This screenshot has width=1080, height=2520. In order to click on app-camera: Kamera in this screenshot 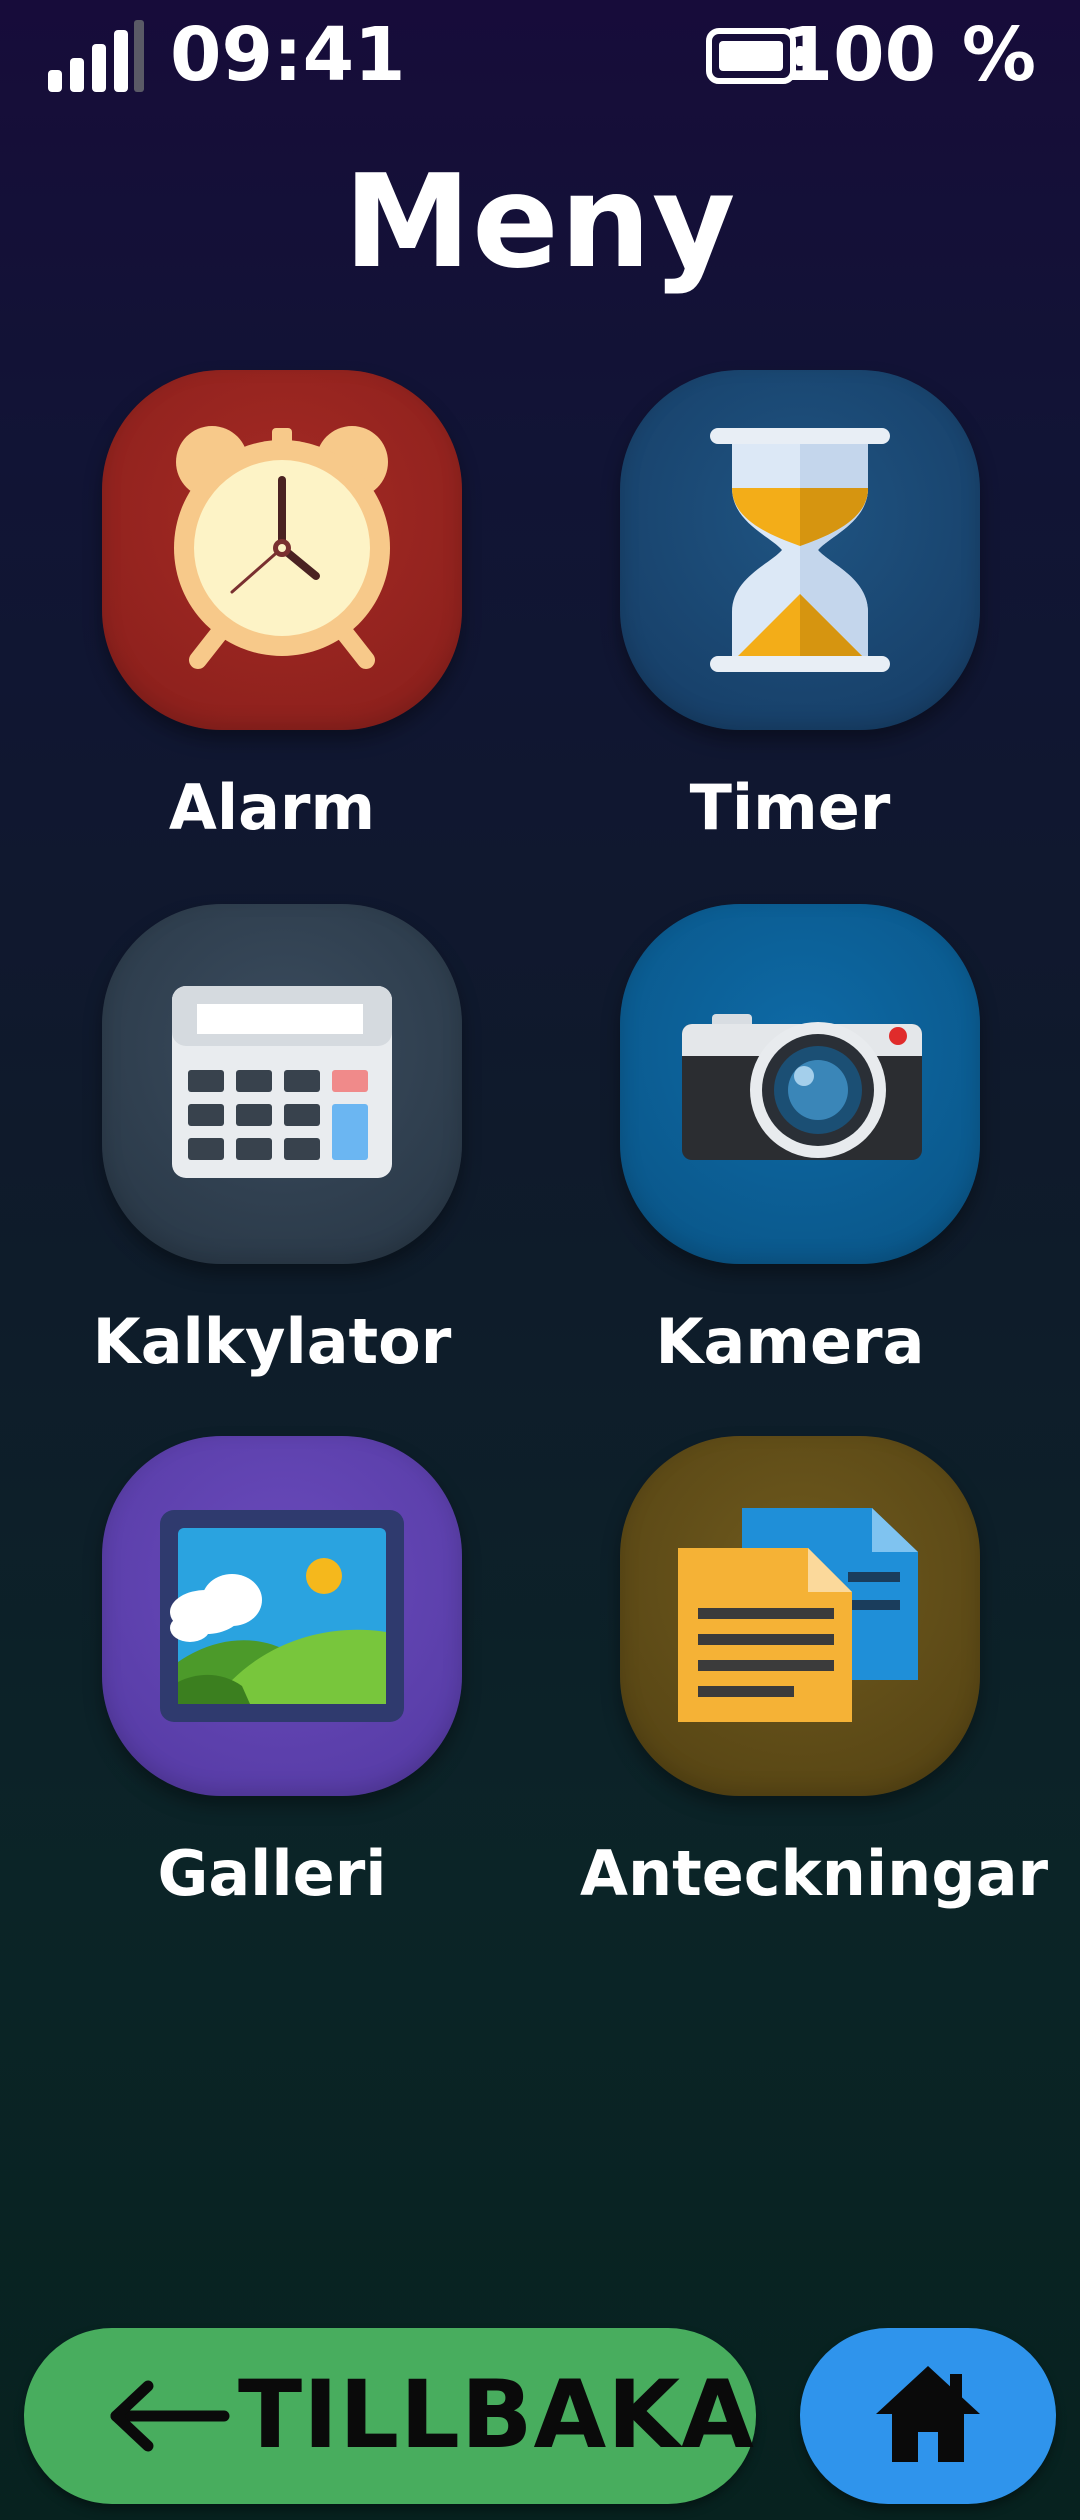, I will do `click(790, 1159)`.